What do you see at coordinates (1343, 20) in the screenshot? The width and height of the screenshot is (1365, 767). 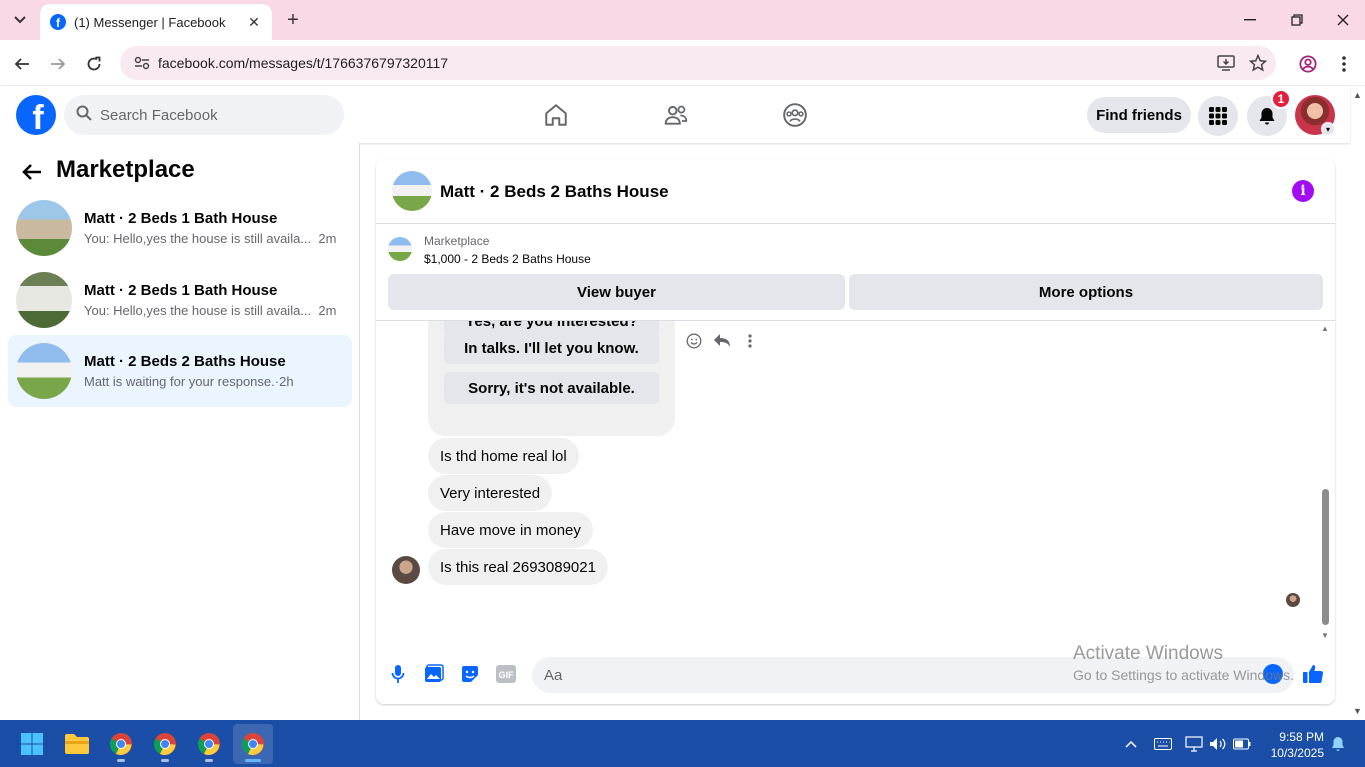 I see `window-close-icon` at bounding box center [1343, 20].